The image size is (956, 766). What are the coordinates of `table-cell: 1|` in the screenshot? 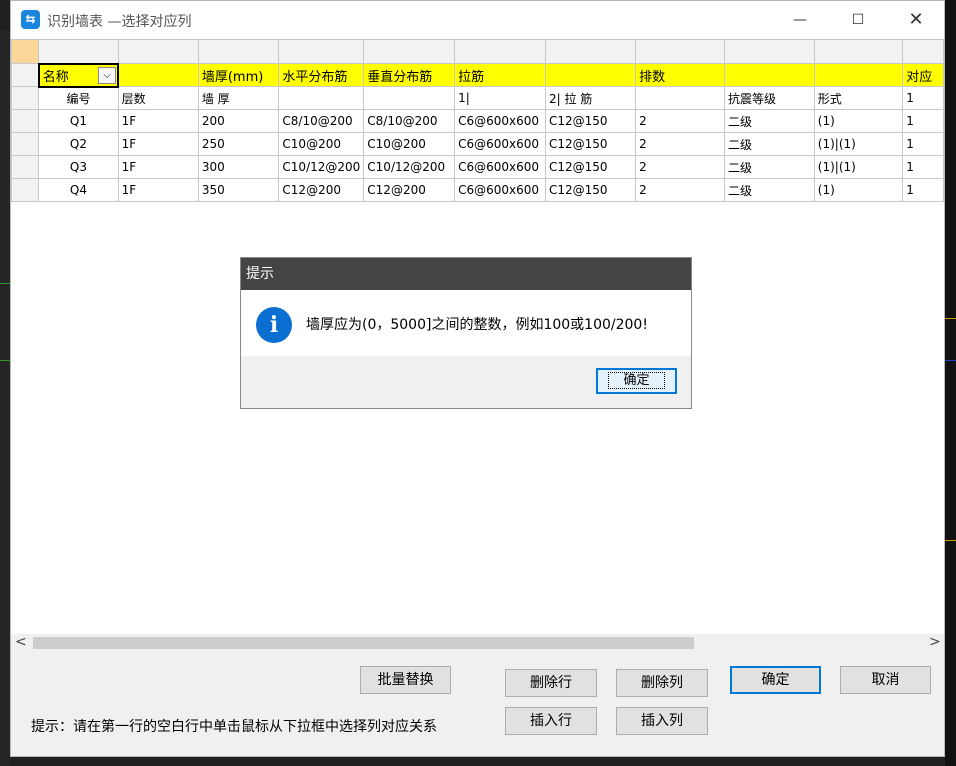 It's located at (500, 98).